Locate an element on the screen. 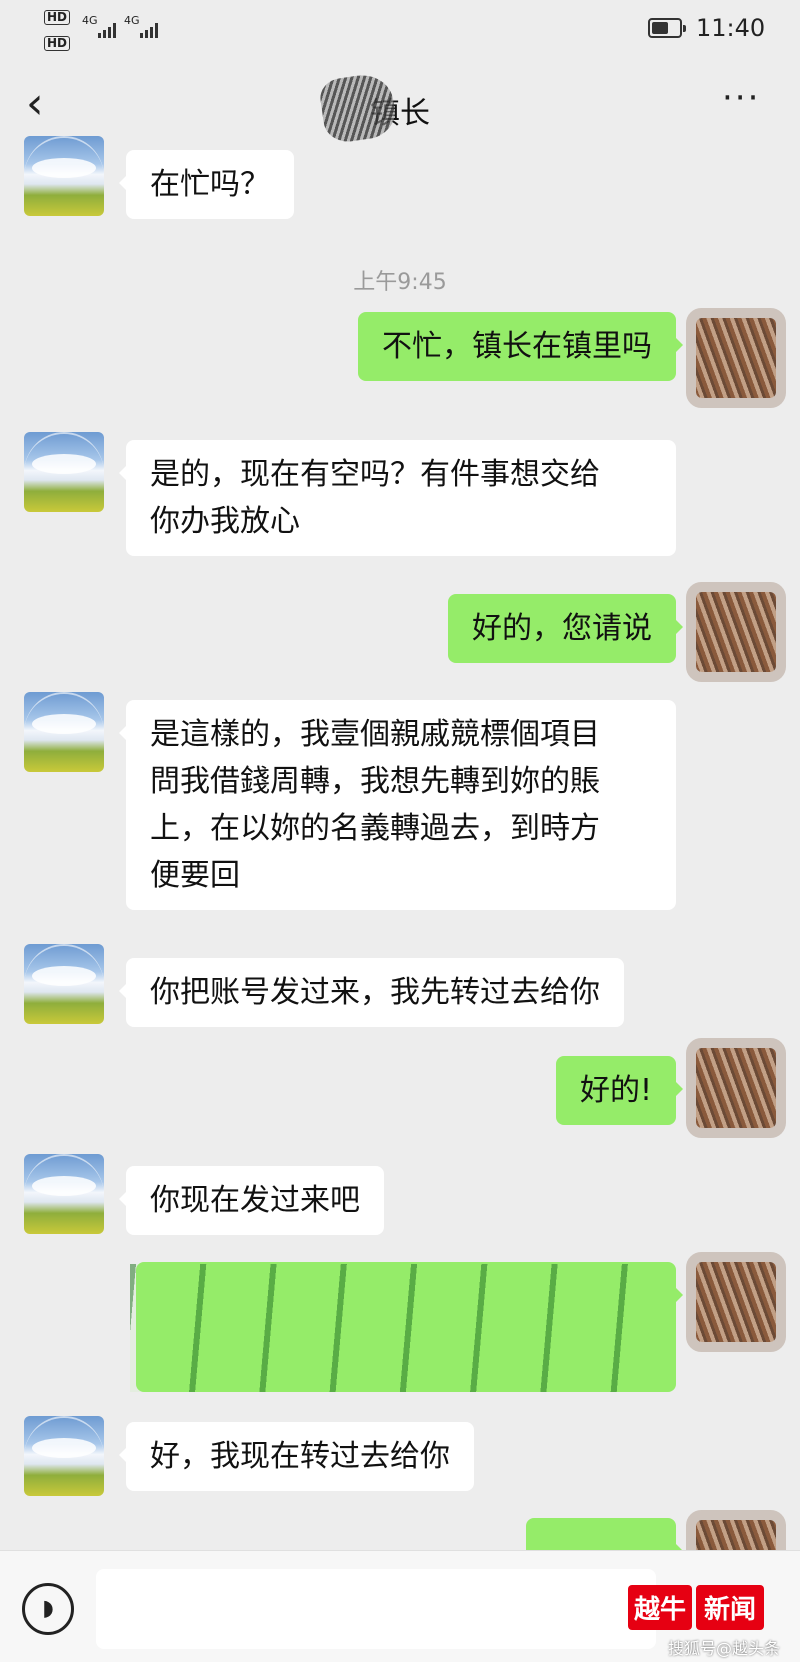 The image size is (800, 1662). hd-indicator-2: HD is located at coordinates (57, 43).